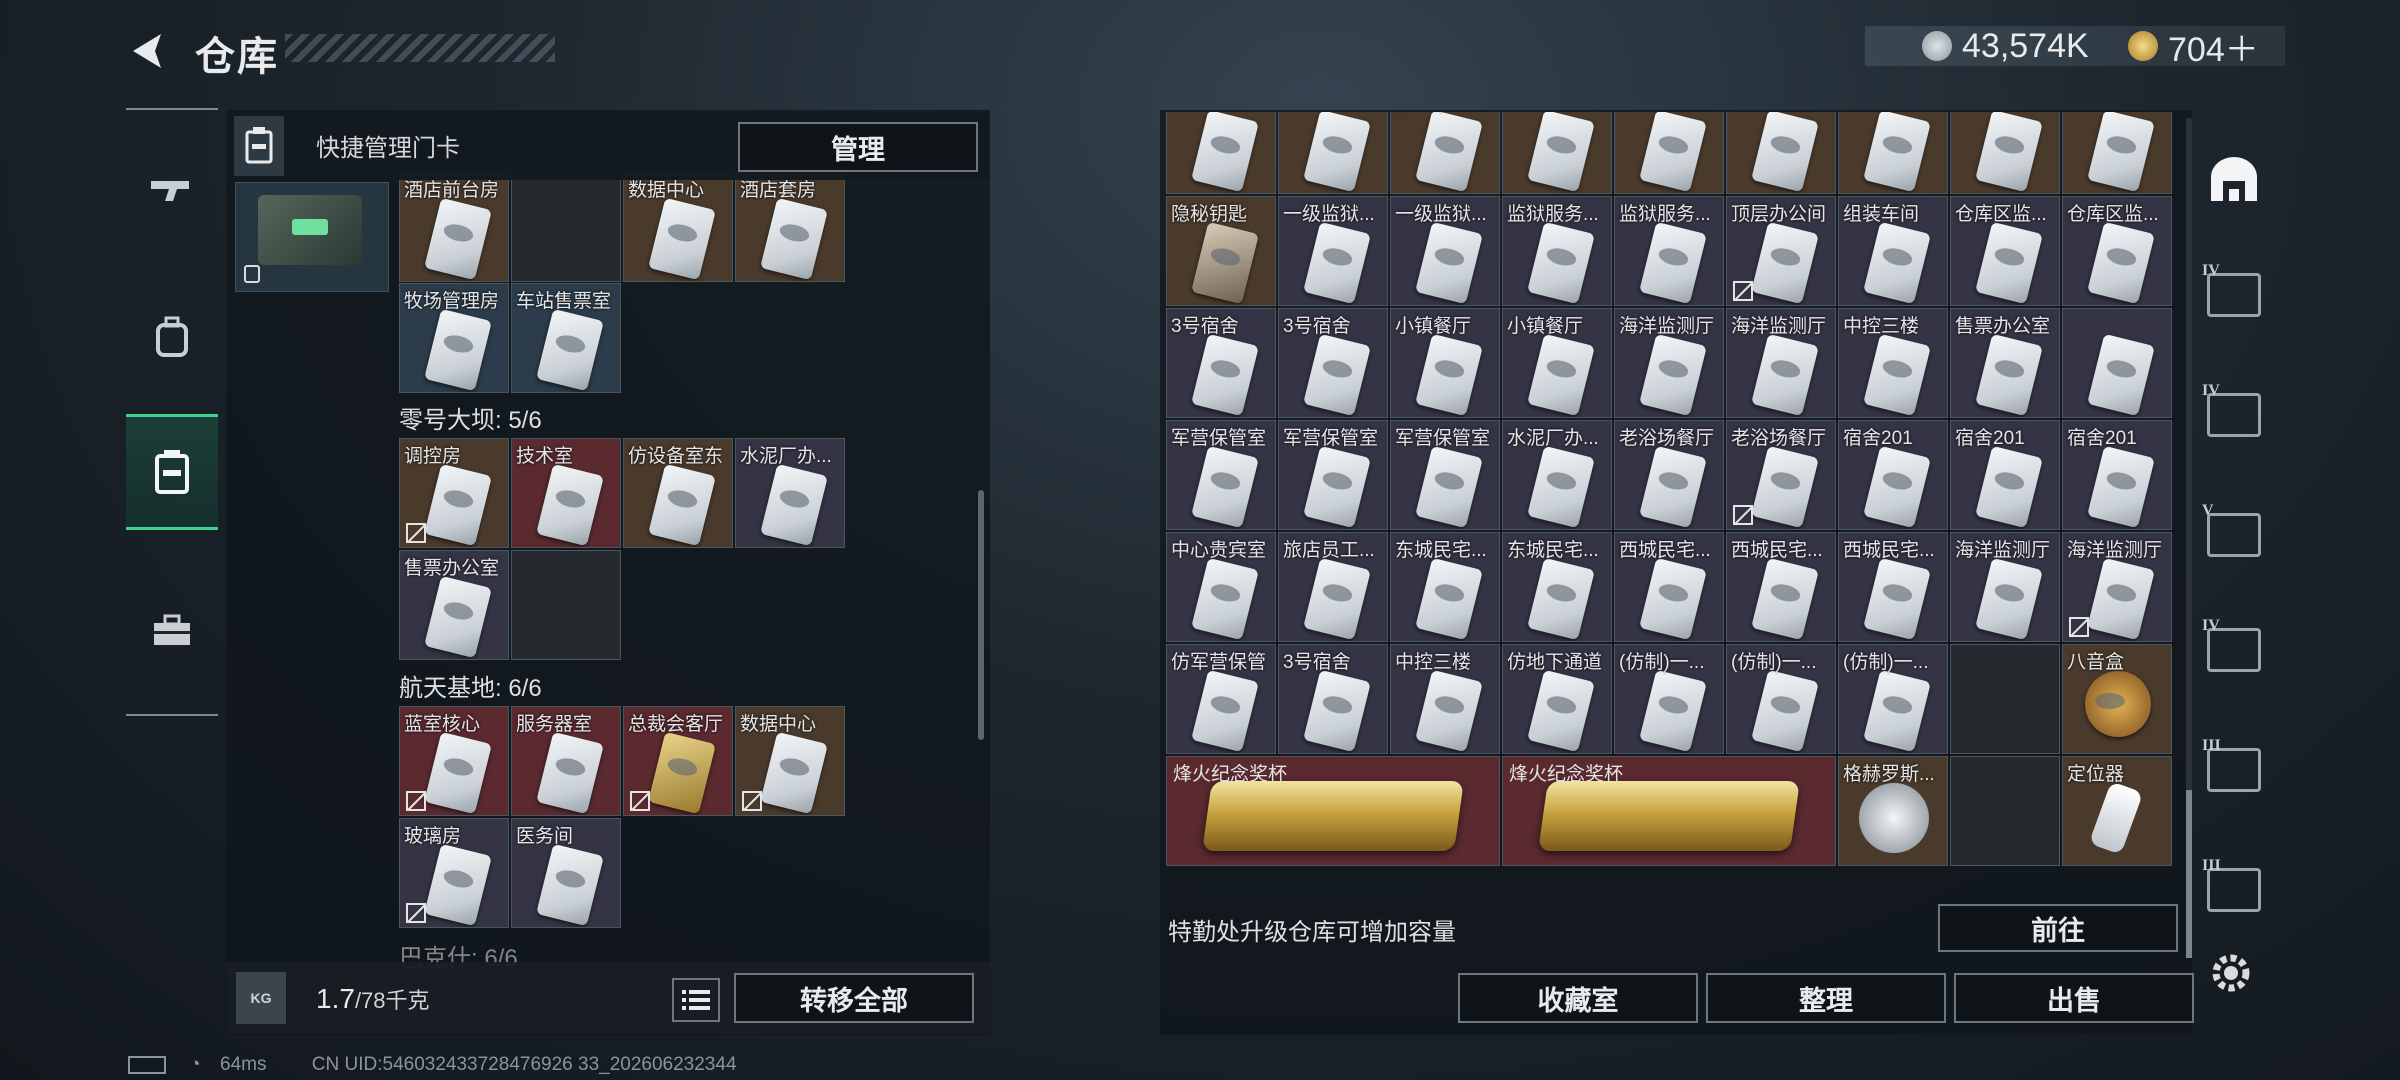 The width and height of the screenshot is (2400, 1080). Describe the element at coordinates (1893, 153) in the screenshot. I see `warehouse-item: 仿设备室东` at that location.